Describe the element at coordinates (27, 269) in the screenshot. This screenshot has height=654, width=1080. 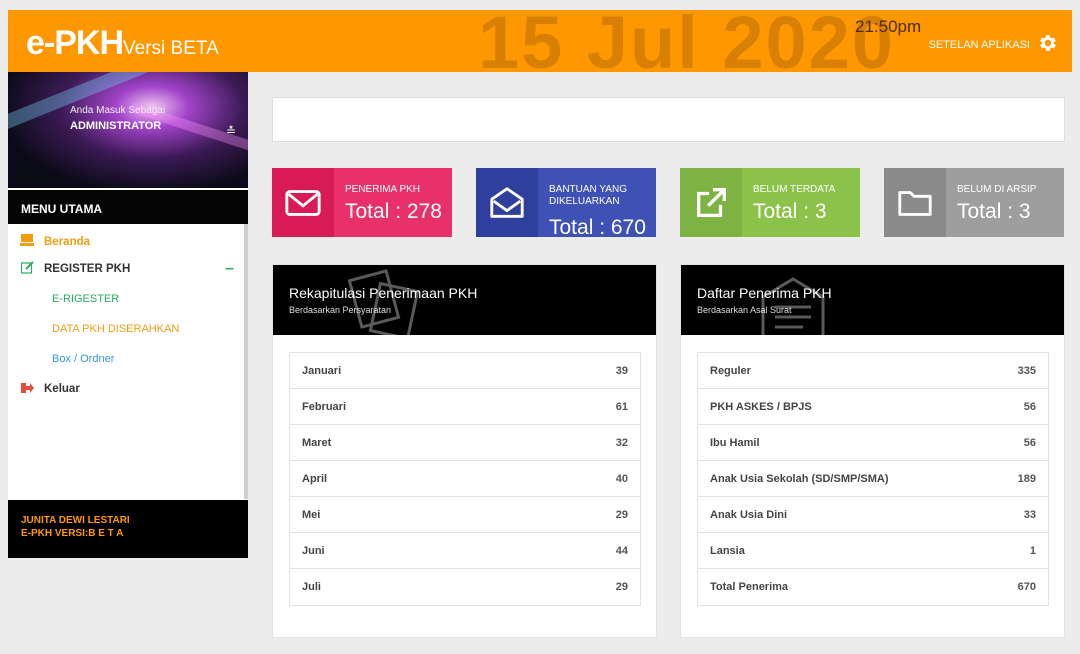
I see `edit-icon` at that location.